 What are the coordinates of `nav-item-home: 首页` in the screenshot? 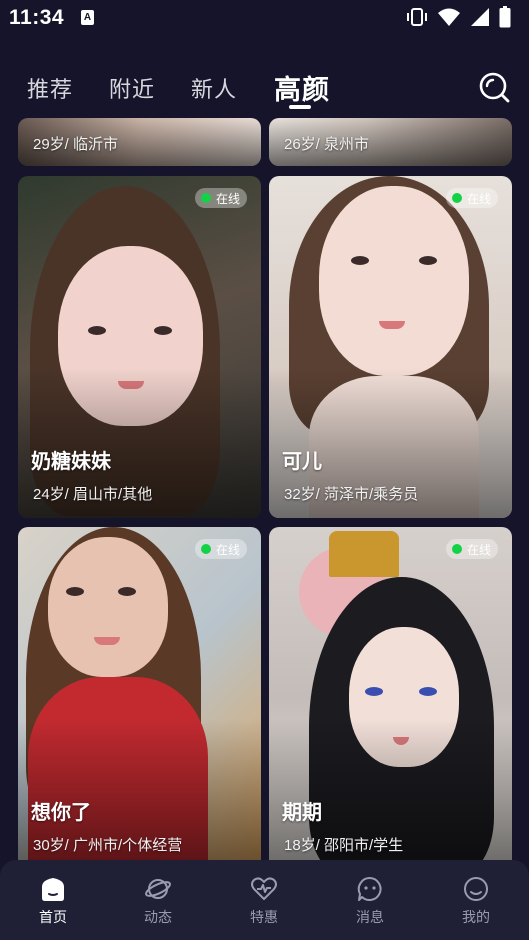 It's located at (53, 901).